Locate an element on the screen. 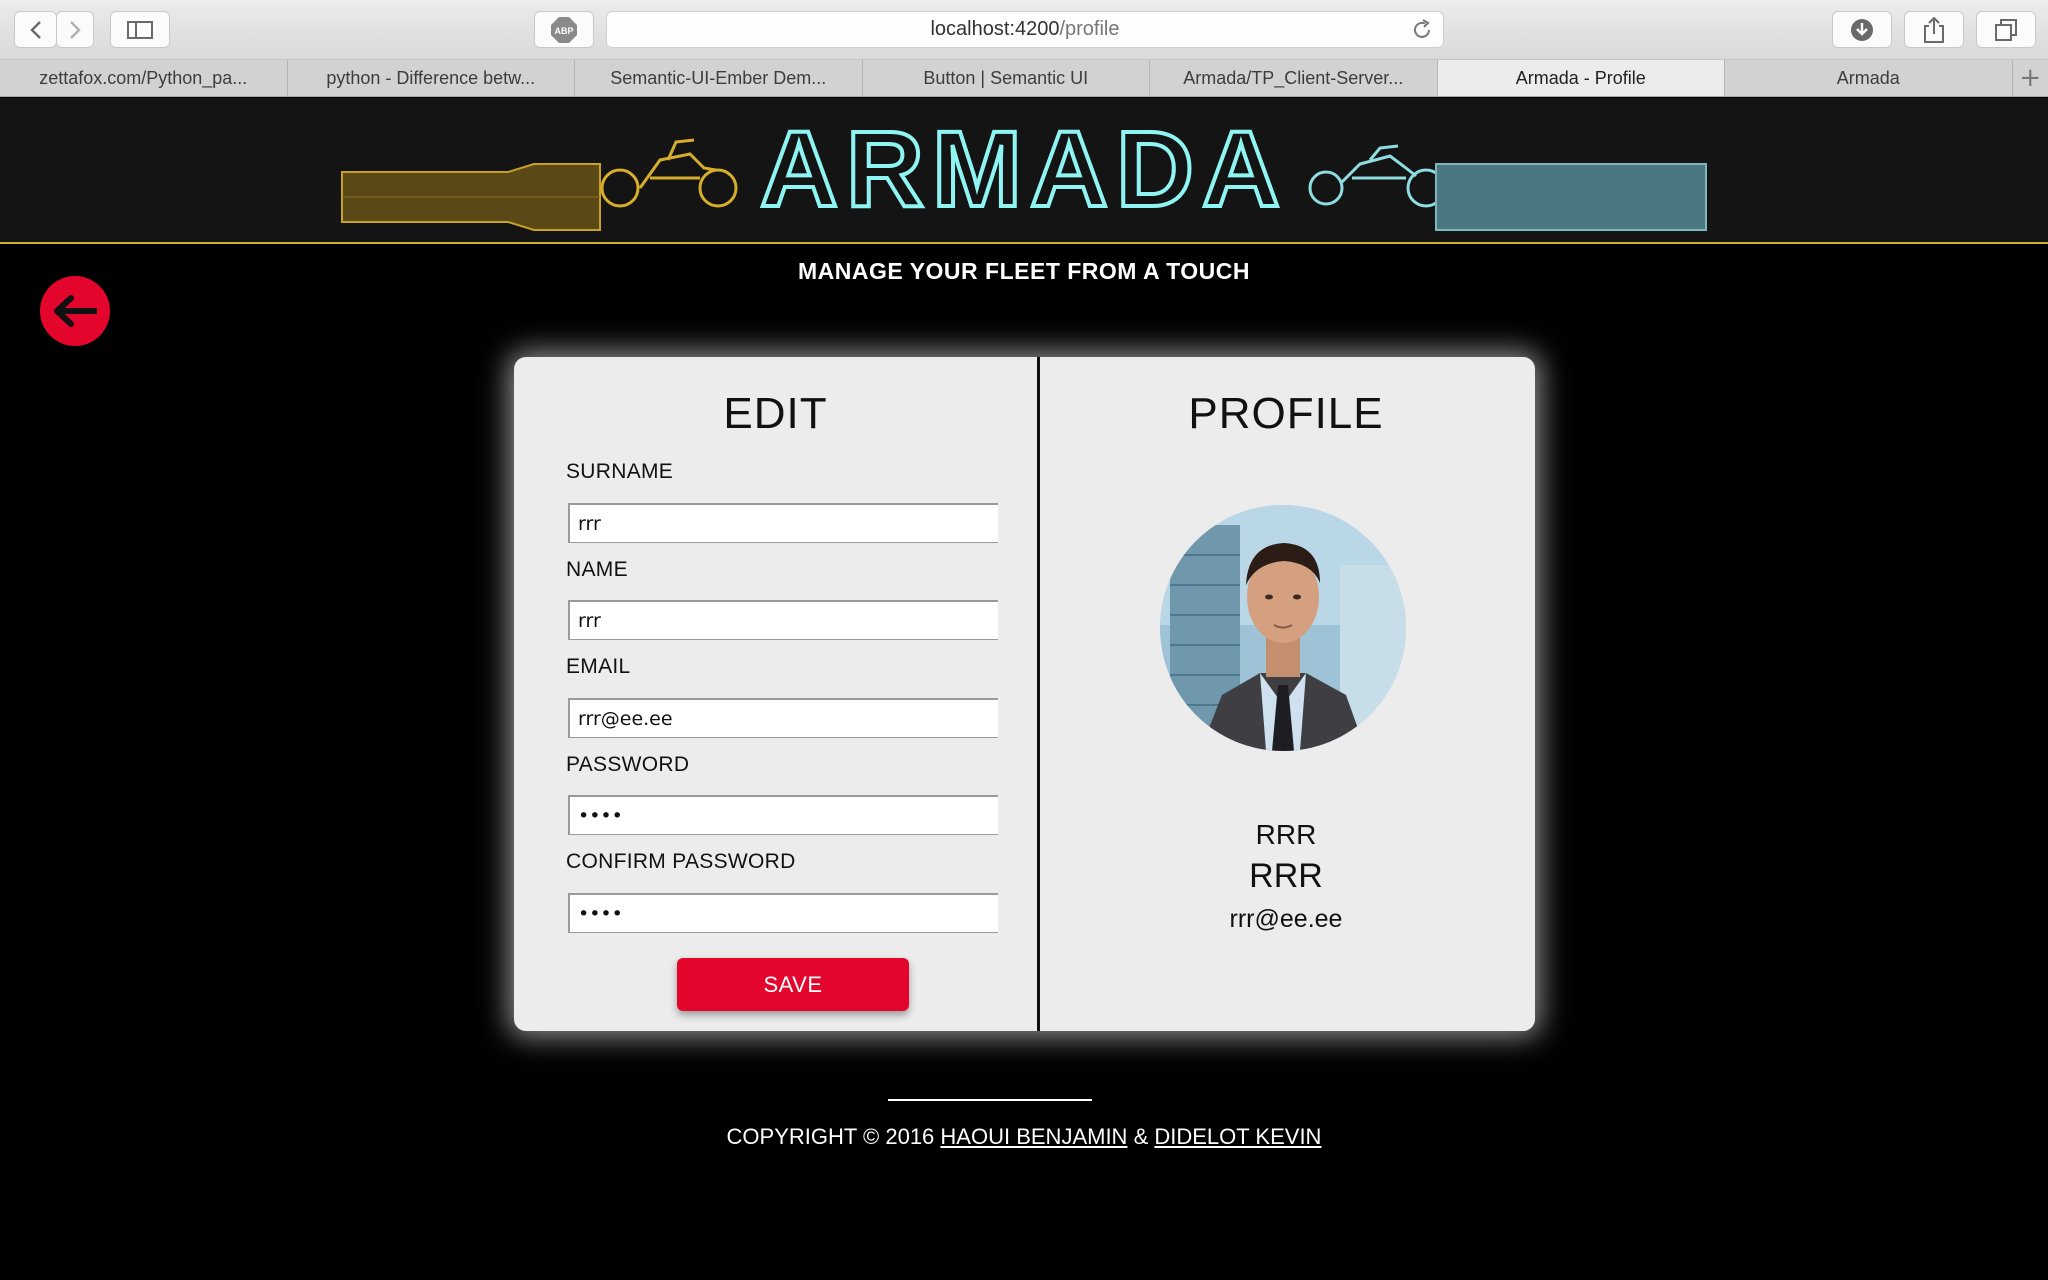 This screenshot has width=2048, height=1280. browser-toolbar: ABP localhost:4200/profile is located at coordinates (1024, 30).